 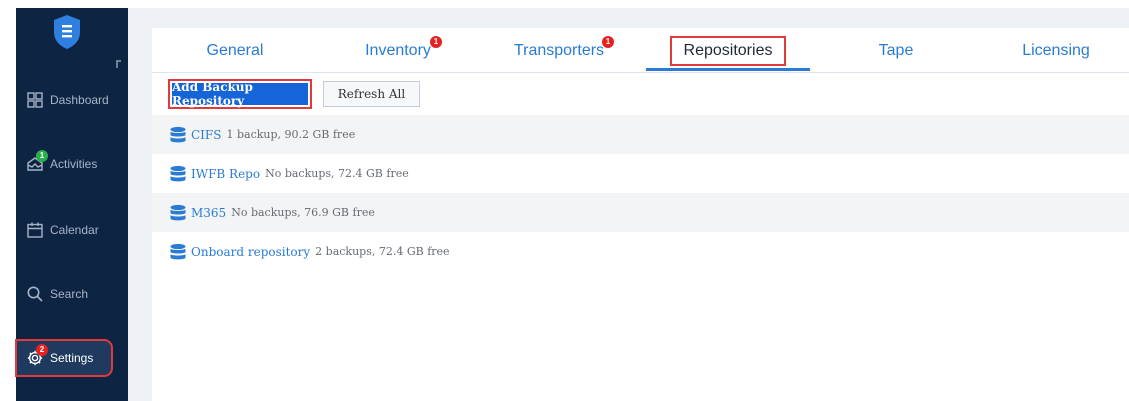 I want to click on sidebar-item-label: Search, so click(x=69, y=294).